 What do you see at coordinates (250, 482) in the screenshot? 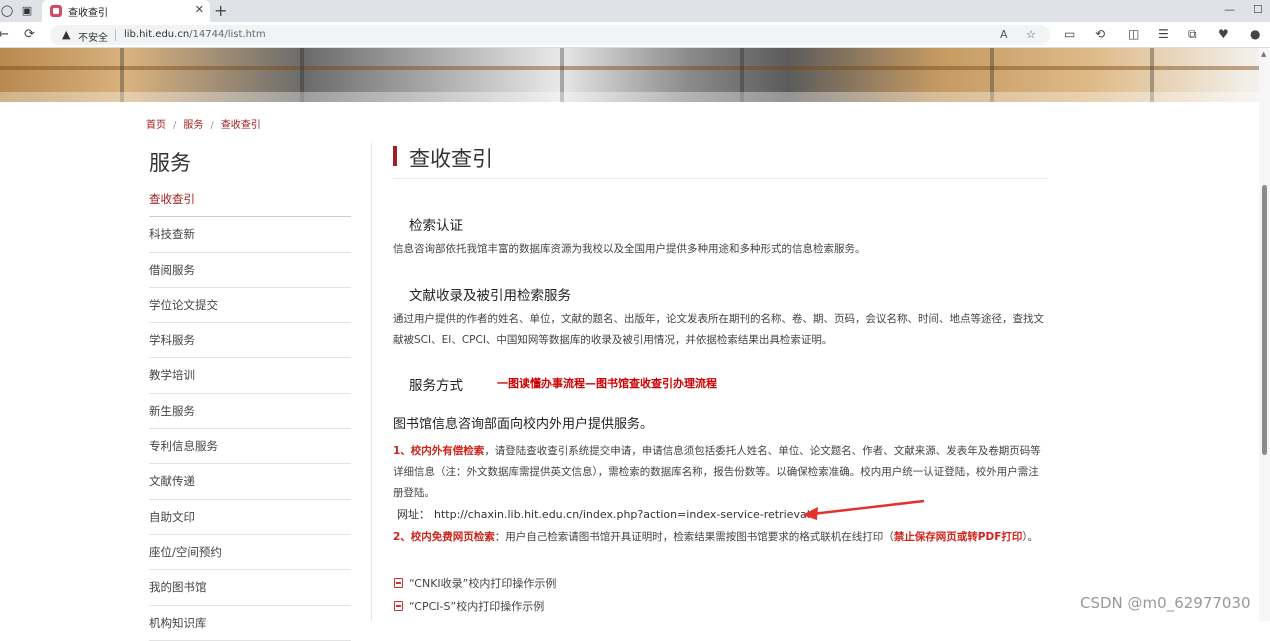
I see `sidebar-item-wen-xian-chuan-di: 文献传递` at bounding box center [250, 482].